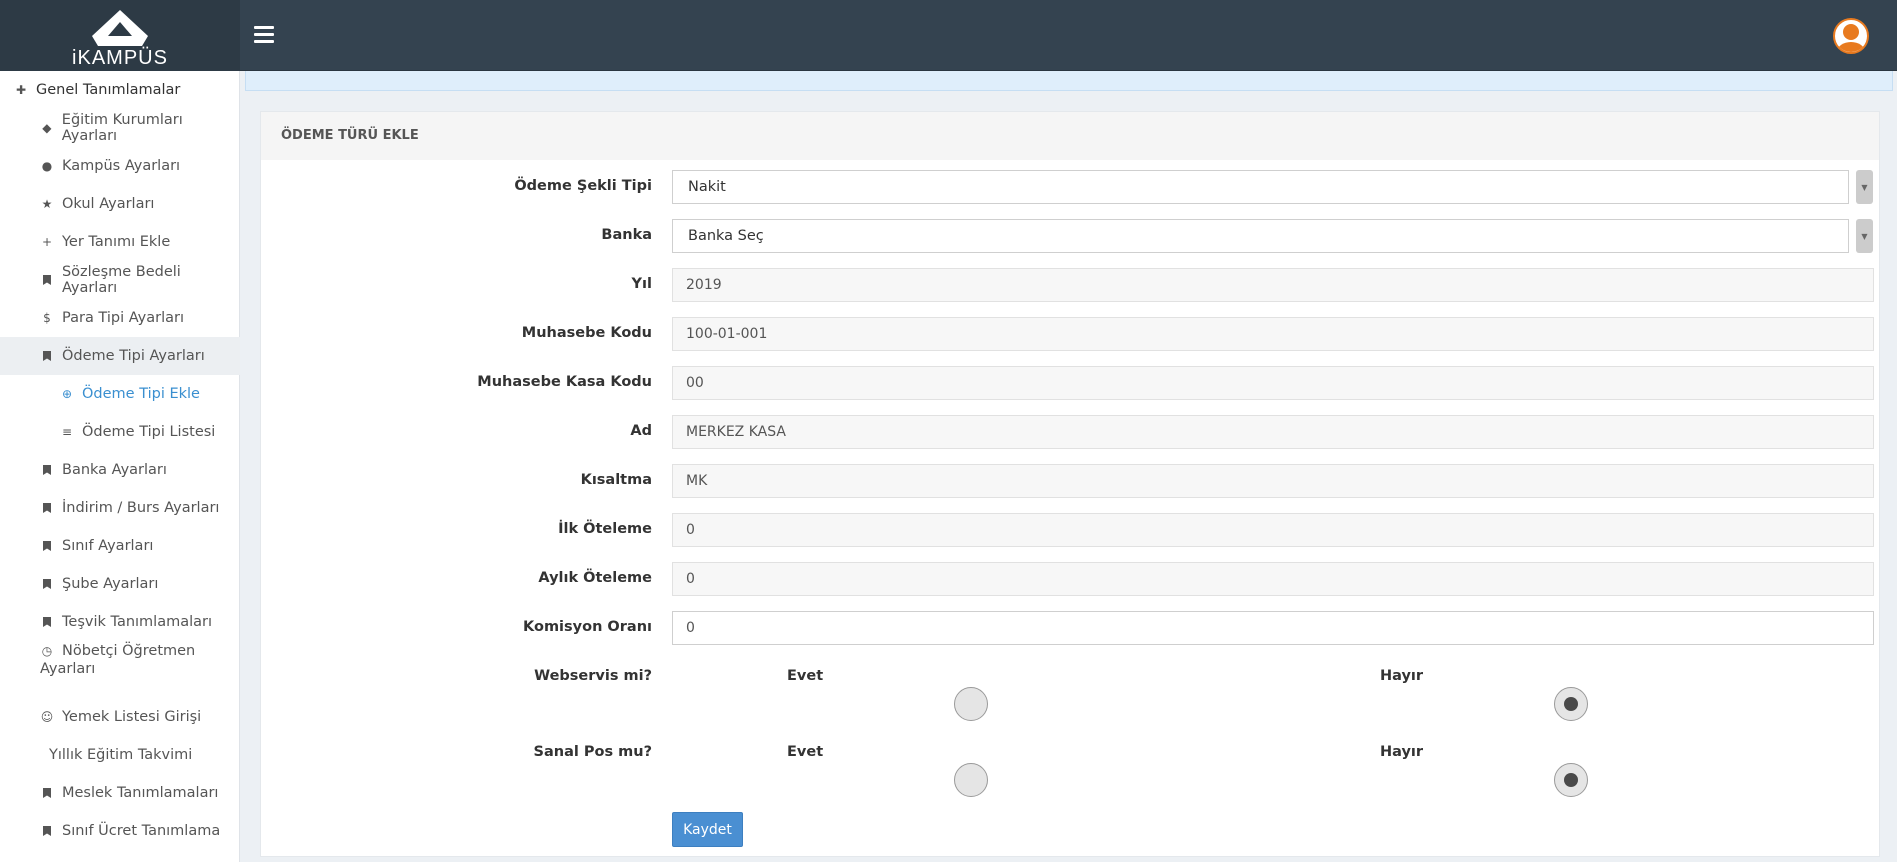  What do you see at coordinates (350, 135) in the screenshot?
I see `panel-title: ÖDEME TÜRÜ EKLE` at bounding box center [350, 135].